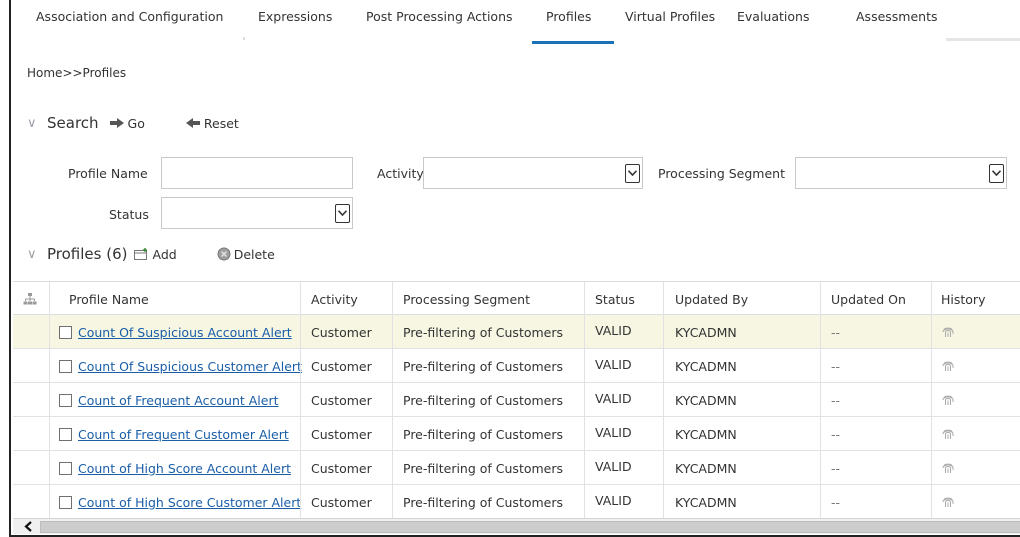 This screenshot has height=537, width=1020. I want to click on delete-label: Delete, so click(254, 254).